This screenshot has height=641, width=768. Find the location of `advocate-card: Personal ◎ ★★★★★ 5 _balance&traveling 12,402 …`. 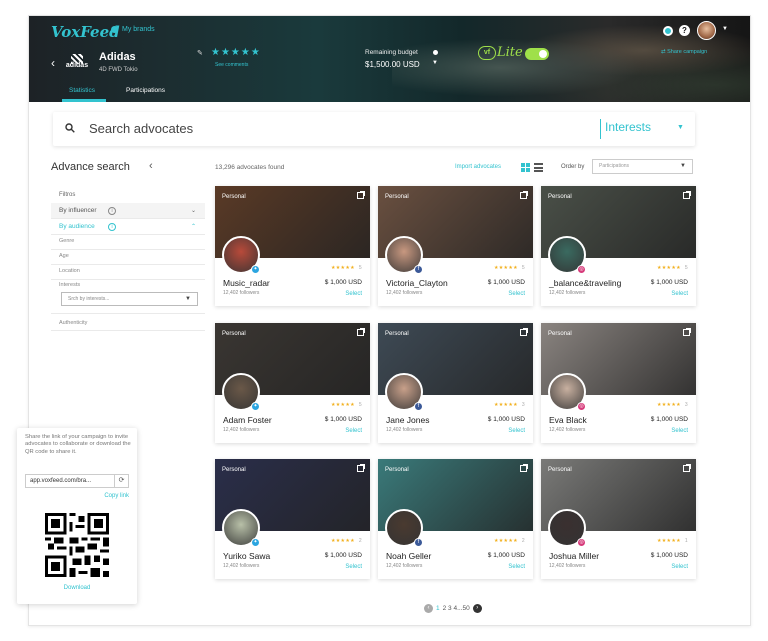

advocate-card: Personal ◎ ★★★★★ 5 _balance&traveling 12,402 … is located at coordinates (618, 246).